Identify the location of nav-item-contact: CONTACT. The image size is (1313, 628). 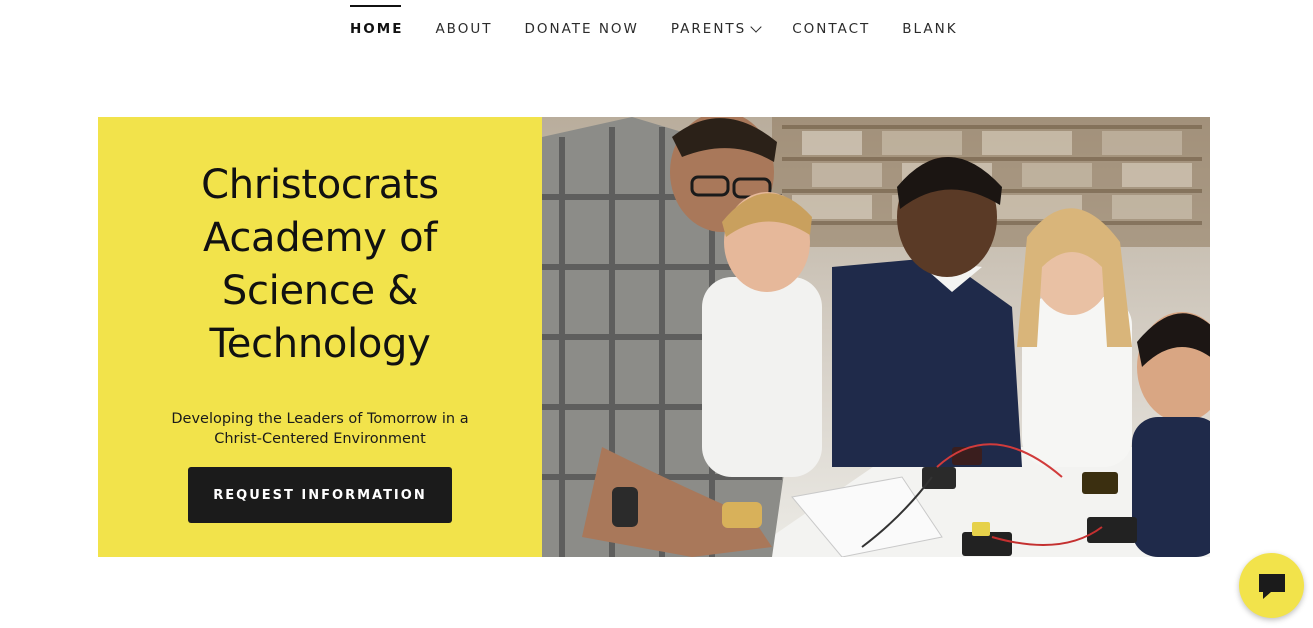
(831, 29).